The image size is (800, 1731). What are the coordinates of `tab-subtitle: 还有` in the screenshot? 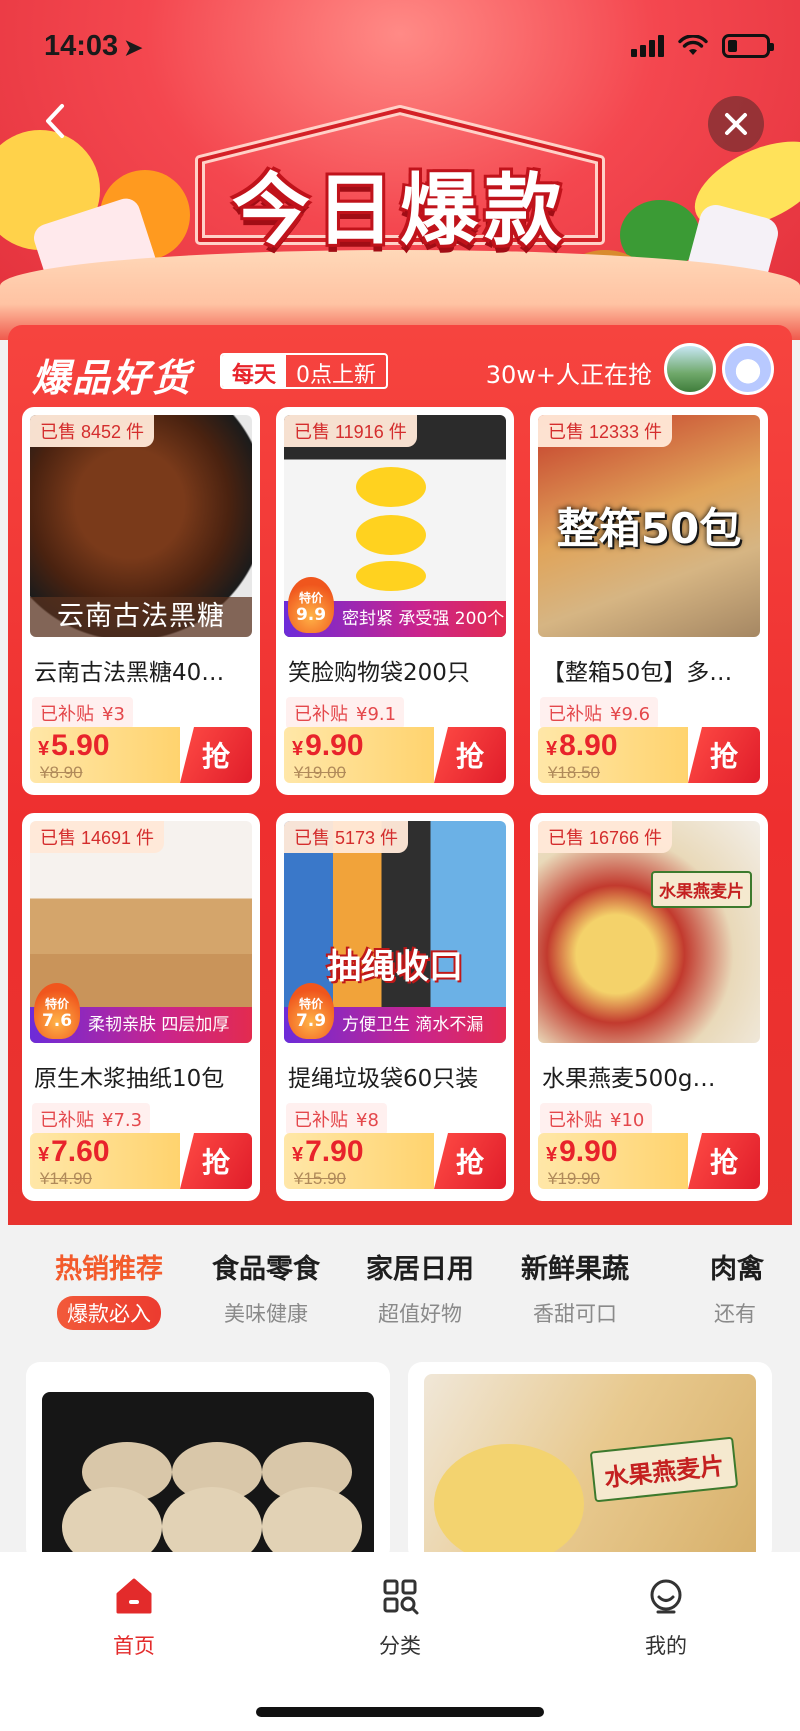 It's located at (735, 1314).